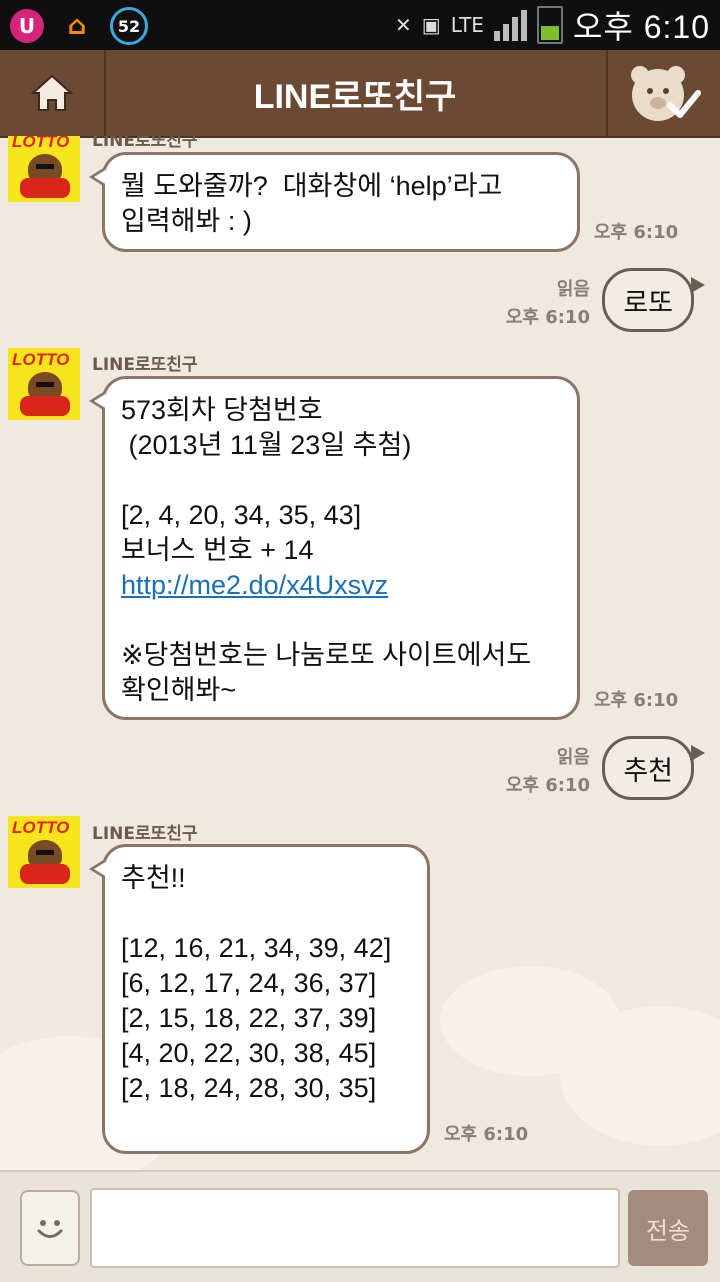 The width and height of the screenshot is (720, 1282). I want to click on chat-title: LINE로또친구, so click(355, 96).